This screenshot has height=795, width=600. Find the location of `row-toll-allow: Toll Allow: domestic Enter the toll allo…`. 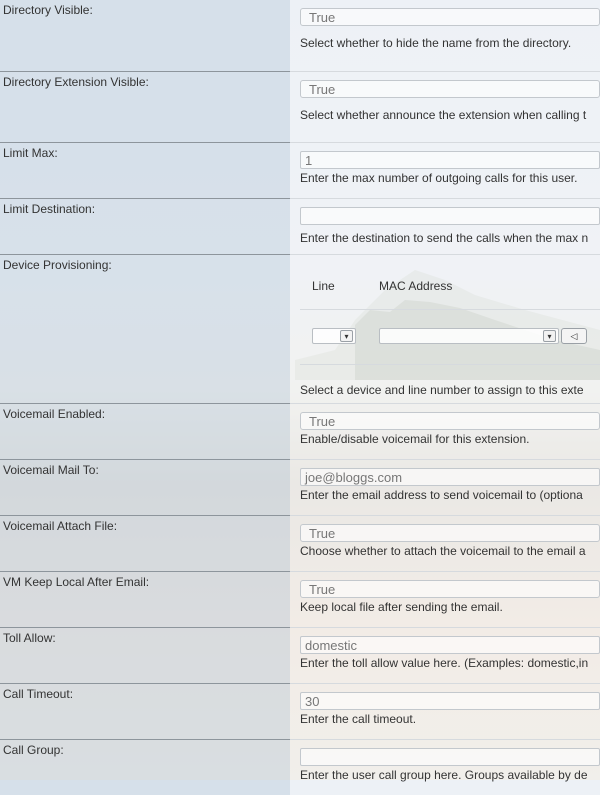

row-toll-allow: Toll Allow: domestic Enter the toll allo… is located at coordinates (300, 655).